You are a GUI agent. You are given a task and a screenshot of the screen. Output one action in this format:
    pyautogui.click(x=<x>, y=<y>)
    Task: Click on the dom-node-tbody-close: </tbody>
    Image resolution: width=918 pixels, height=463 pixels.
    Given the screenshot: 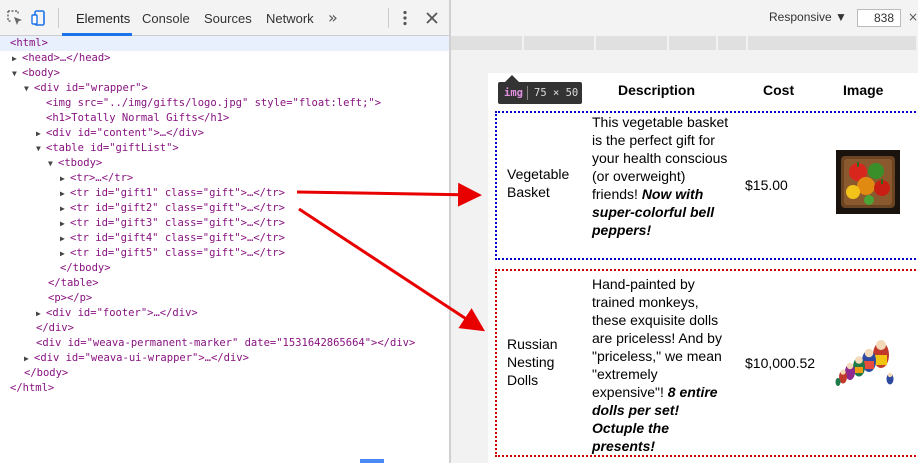 What is the action you would take?
    pyautogui.click(x=224, y=268)
    